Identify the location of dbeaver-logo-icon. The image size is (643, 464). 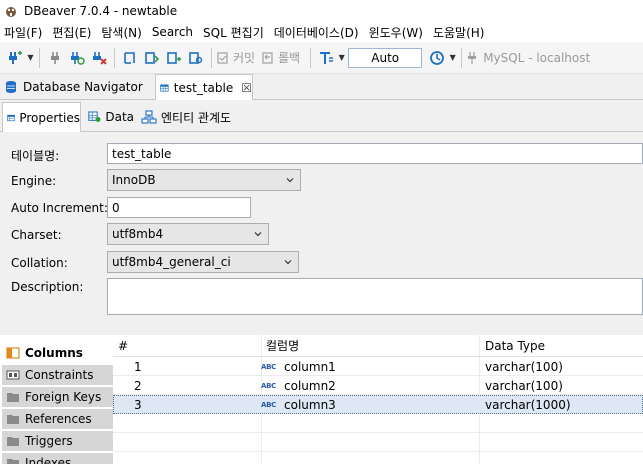
(11, 11).